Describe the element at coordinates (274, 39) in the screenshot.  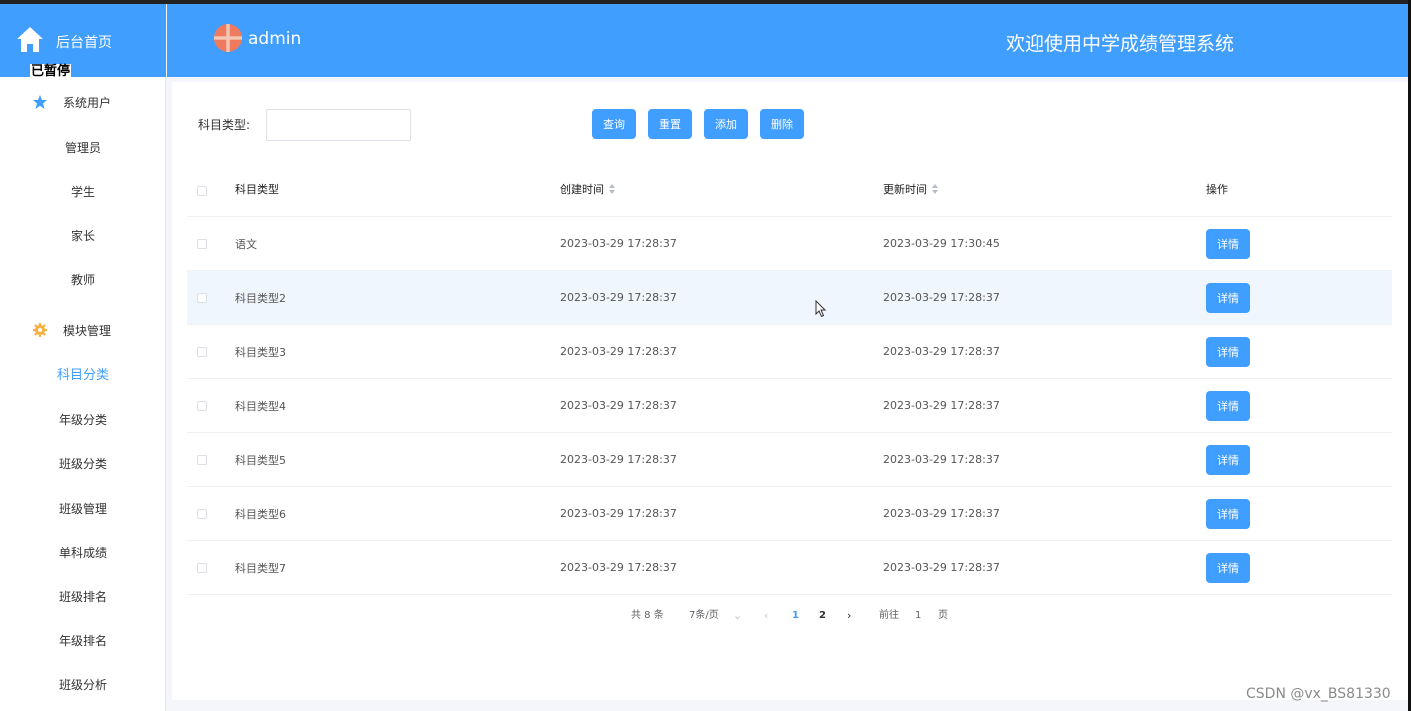
I see `header-username: admin` at that location.